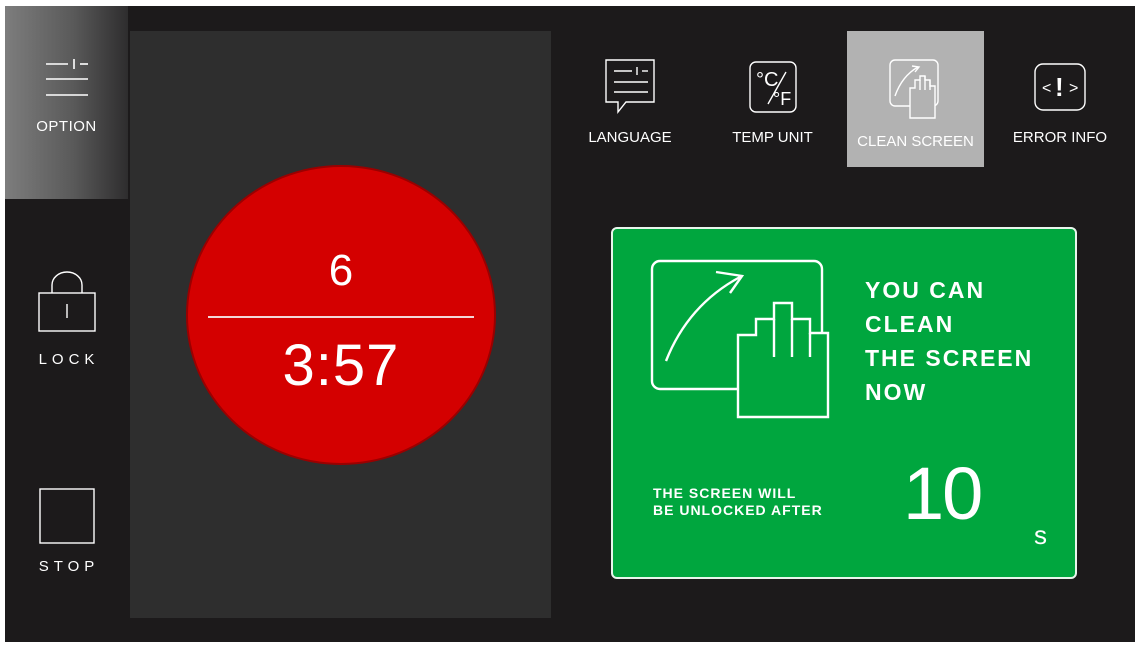 This screenshot has width=1139, height=646. I want to click on menu-item-temp-unit: °C °F TEMP UNIT, so click(772, 99).